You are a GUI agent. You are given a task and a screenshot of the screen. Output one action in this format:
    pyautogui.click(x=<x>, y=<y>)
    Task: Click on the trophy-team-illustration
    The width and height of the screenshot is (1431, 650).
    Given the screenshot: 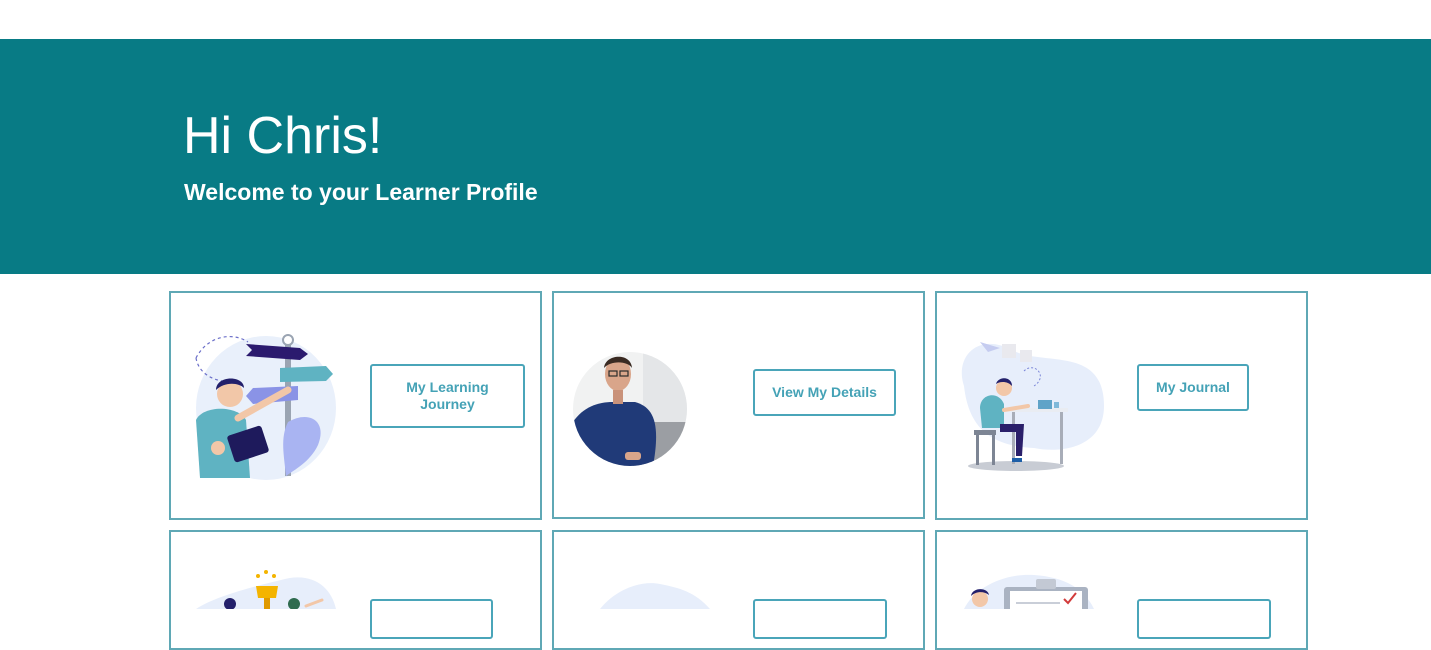 What is the action you would take?
    pyautogui.click(x=266, y=589)
    